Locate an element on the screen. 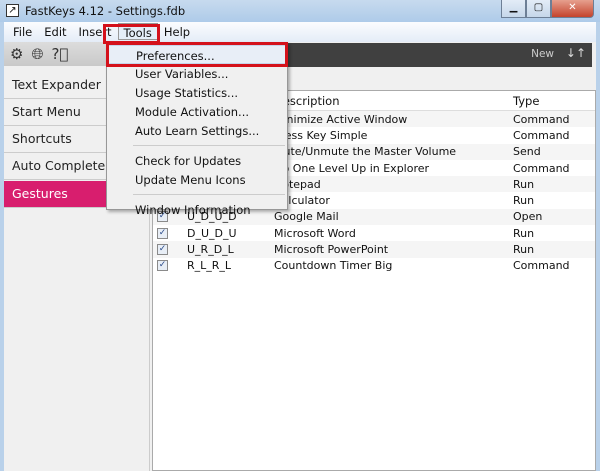  description-cell: Notepad is located at coordinates (297, 184).